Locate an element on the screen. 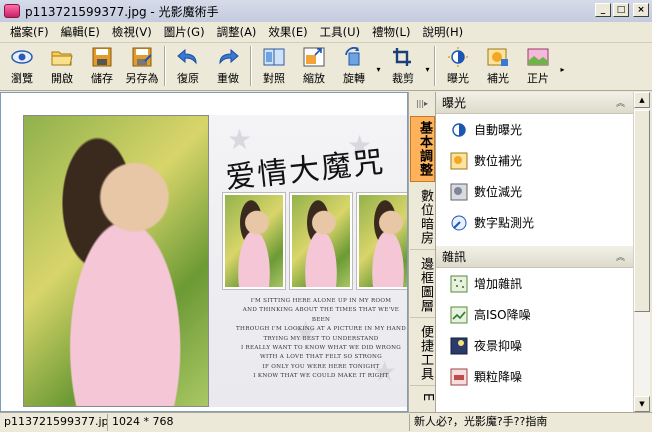 The image size is (652, 432). redo-icon is located at coordinates (228, 57).